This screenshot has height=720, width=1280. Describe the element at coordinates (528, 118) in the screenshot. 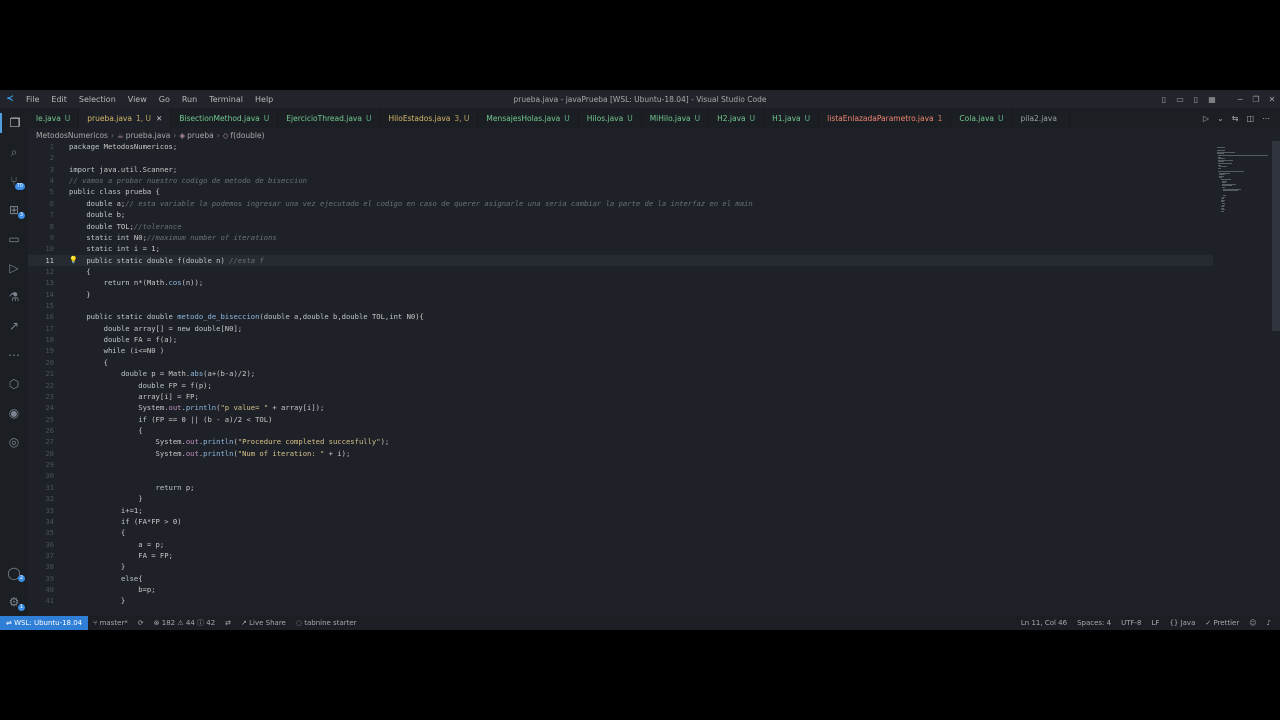

I see `tab-mensajesholas-java: MensajesHolas.java U` at that location.